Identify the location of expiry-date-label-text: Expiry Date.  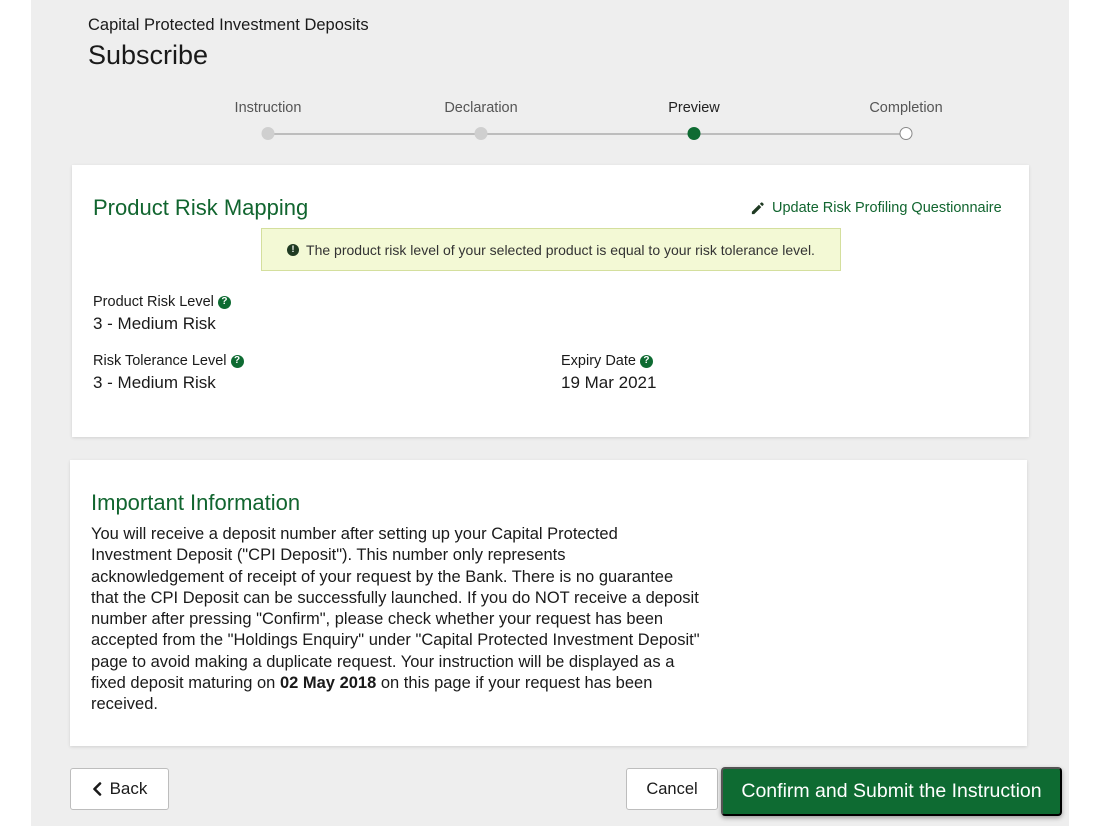
(598, 361).